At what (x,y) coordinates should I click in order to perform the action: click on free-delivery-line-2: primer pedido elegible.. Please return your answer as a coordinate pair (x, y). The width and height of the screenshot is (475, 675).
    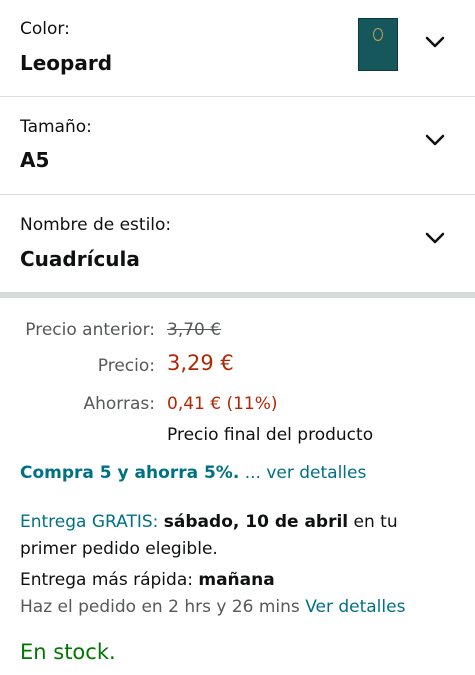
    Looking at the image, I should click on (119, 549).